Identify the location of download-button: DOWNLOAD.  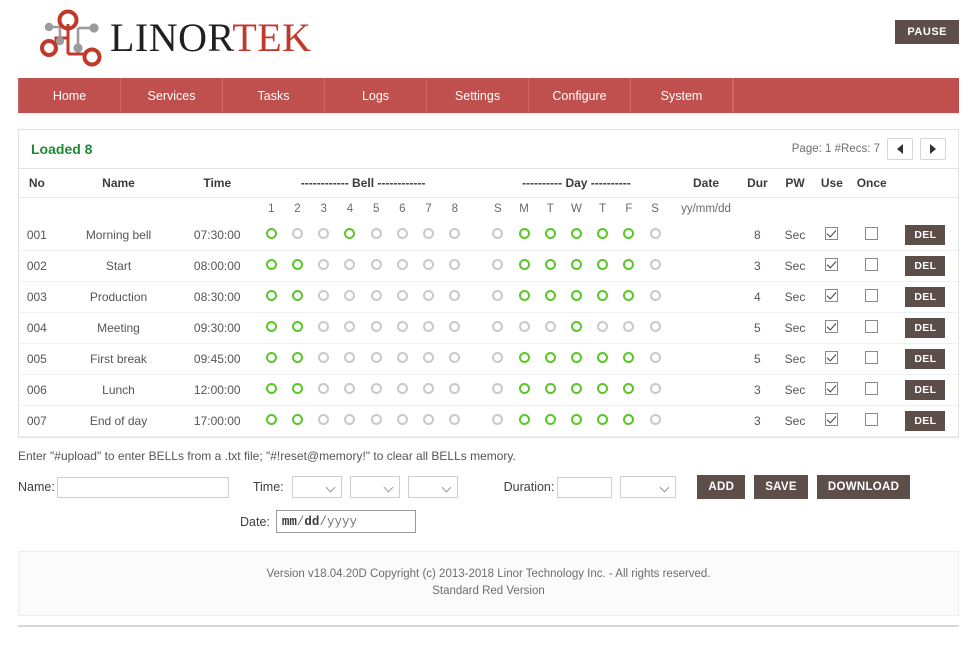
(863, 487).